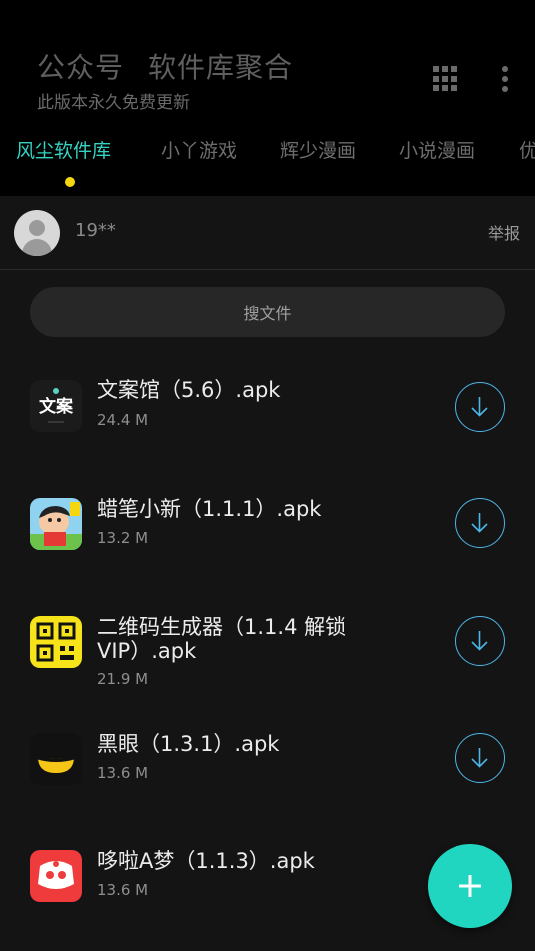  What do you see at coordinates (267, 410) in the screenshot?
I see `list-item: 文案 文案馆（5.6）.apk 24.4 M` at bounding box center [267, 410].